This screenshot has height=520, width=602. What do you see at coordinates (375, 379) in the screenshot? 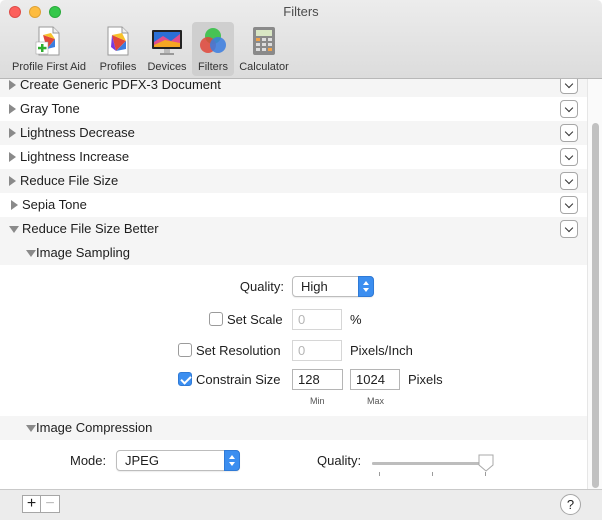
I see `max-size-input: 1024` at bounding box center [375, 379].